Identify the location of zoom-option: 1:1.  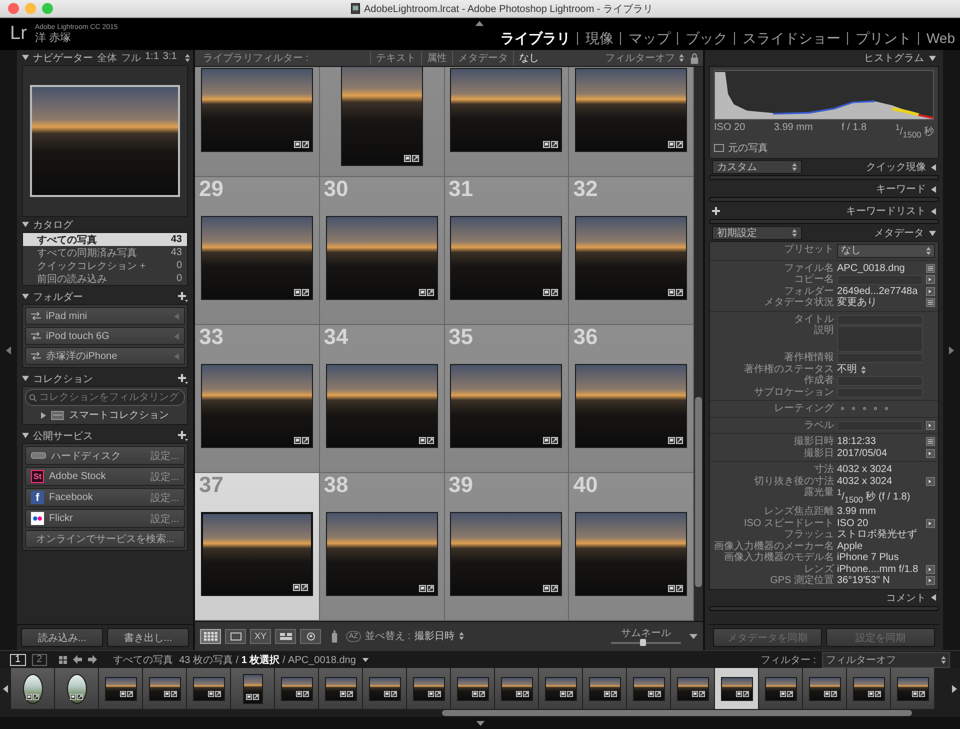
(152, 57).